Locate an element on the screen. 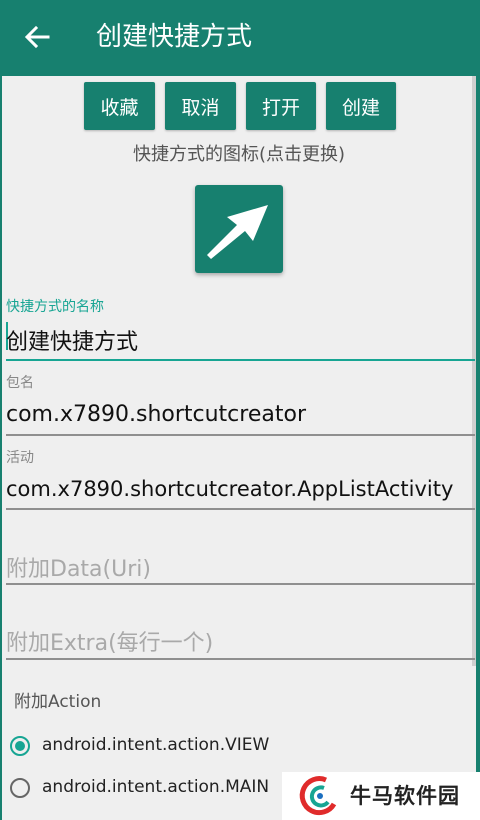  page-title: 创建快捷方式 is located at coordinates (174, 37).